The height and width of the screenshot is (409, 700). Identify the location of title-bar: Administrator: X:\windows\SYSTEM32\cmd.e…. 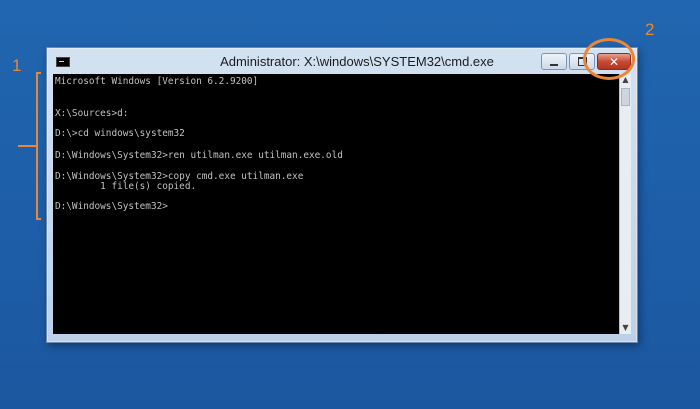
(342, 61).